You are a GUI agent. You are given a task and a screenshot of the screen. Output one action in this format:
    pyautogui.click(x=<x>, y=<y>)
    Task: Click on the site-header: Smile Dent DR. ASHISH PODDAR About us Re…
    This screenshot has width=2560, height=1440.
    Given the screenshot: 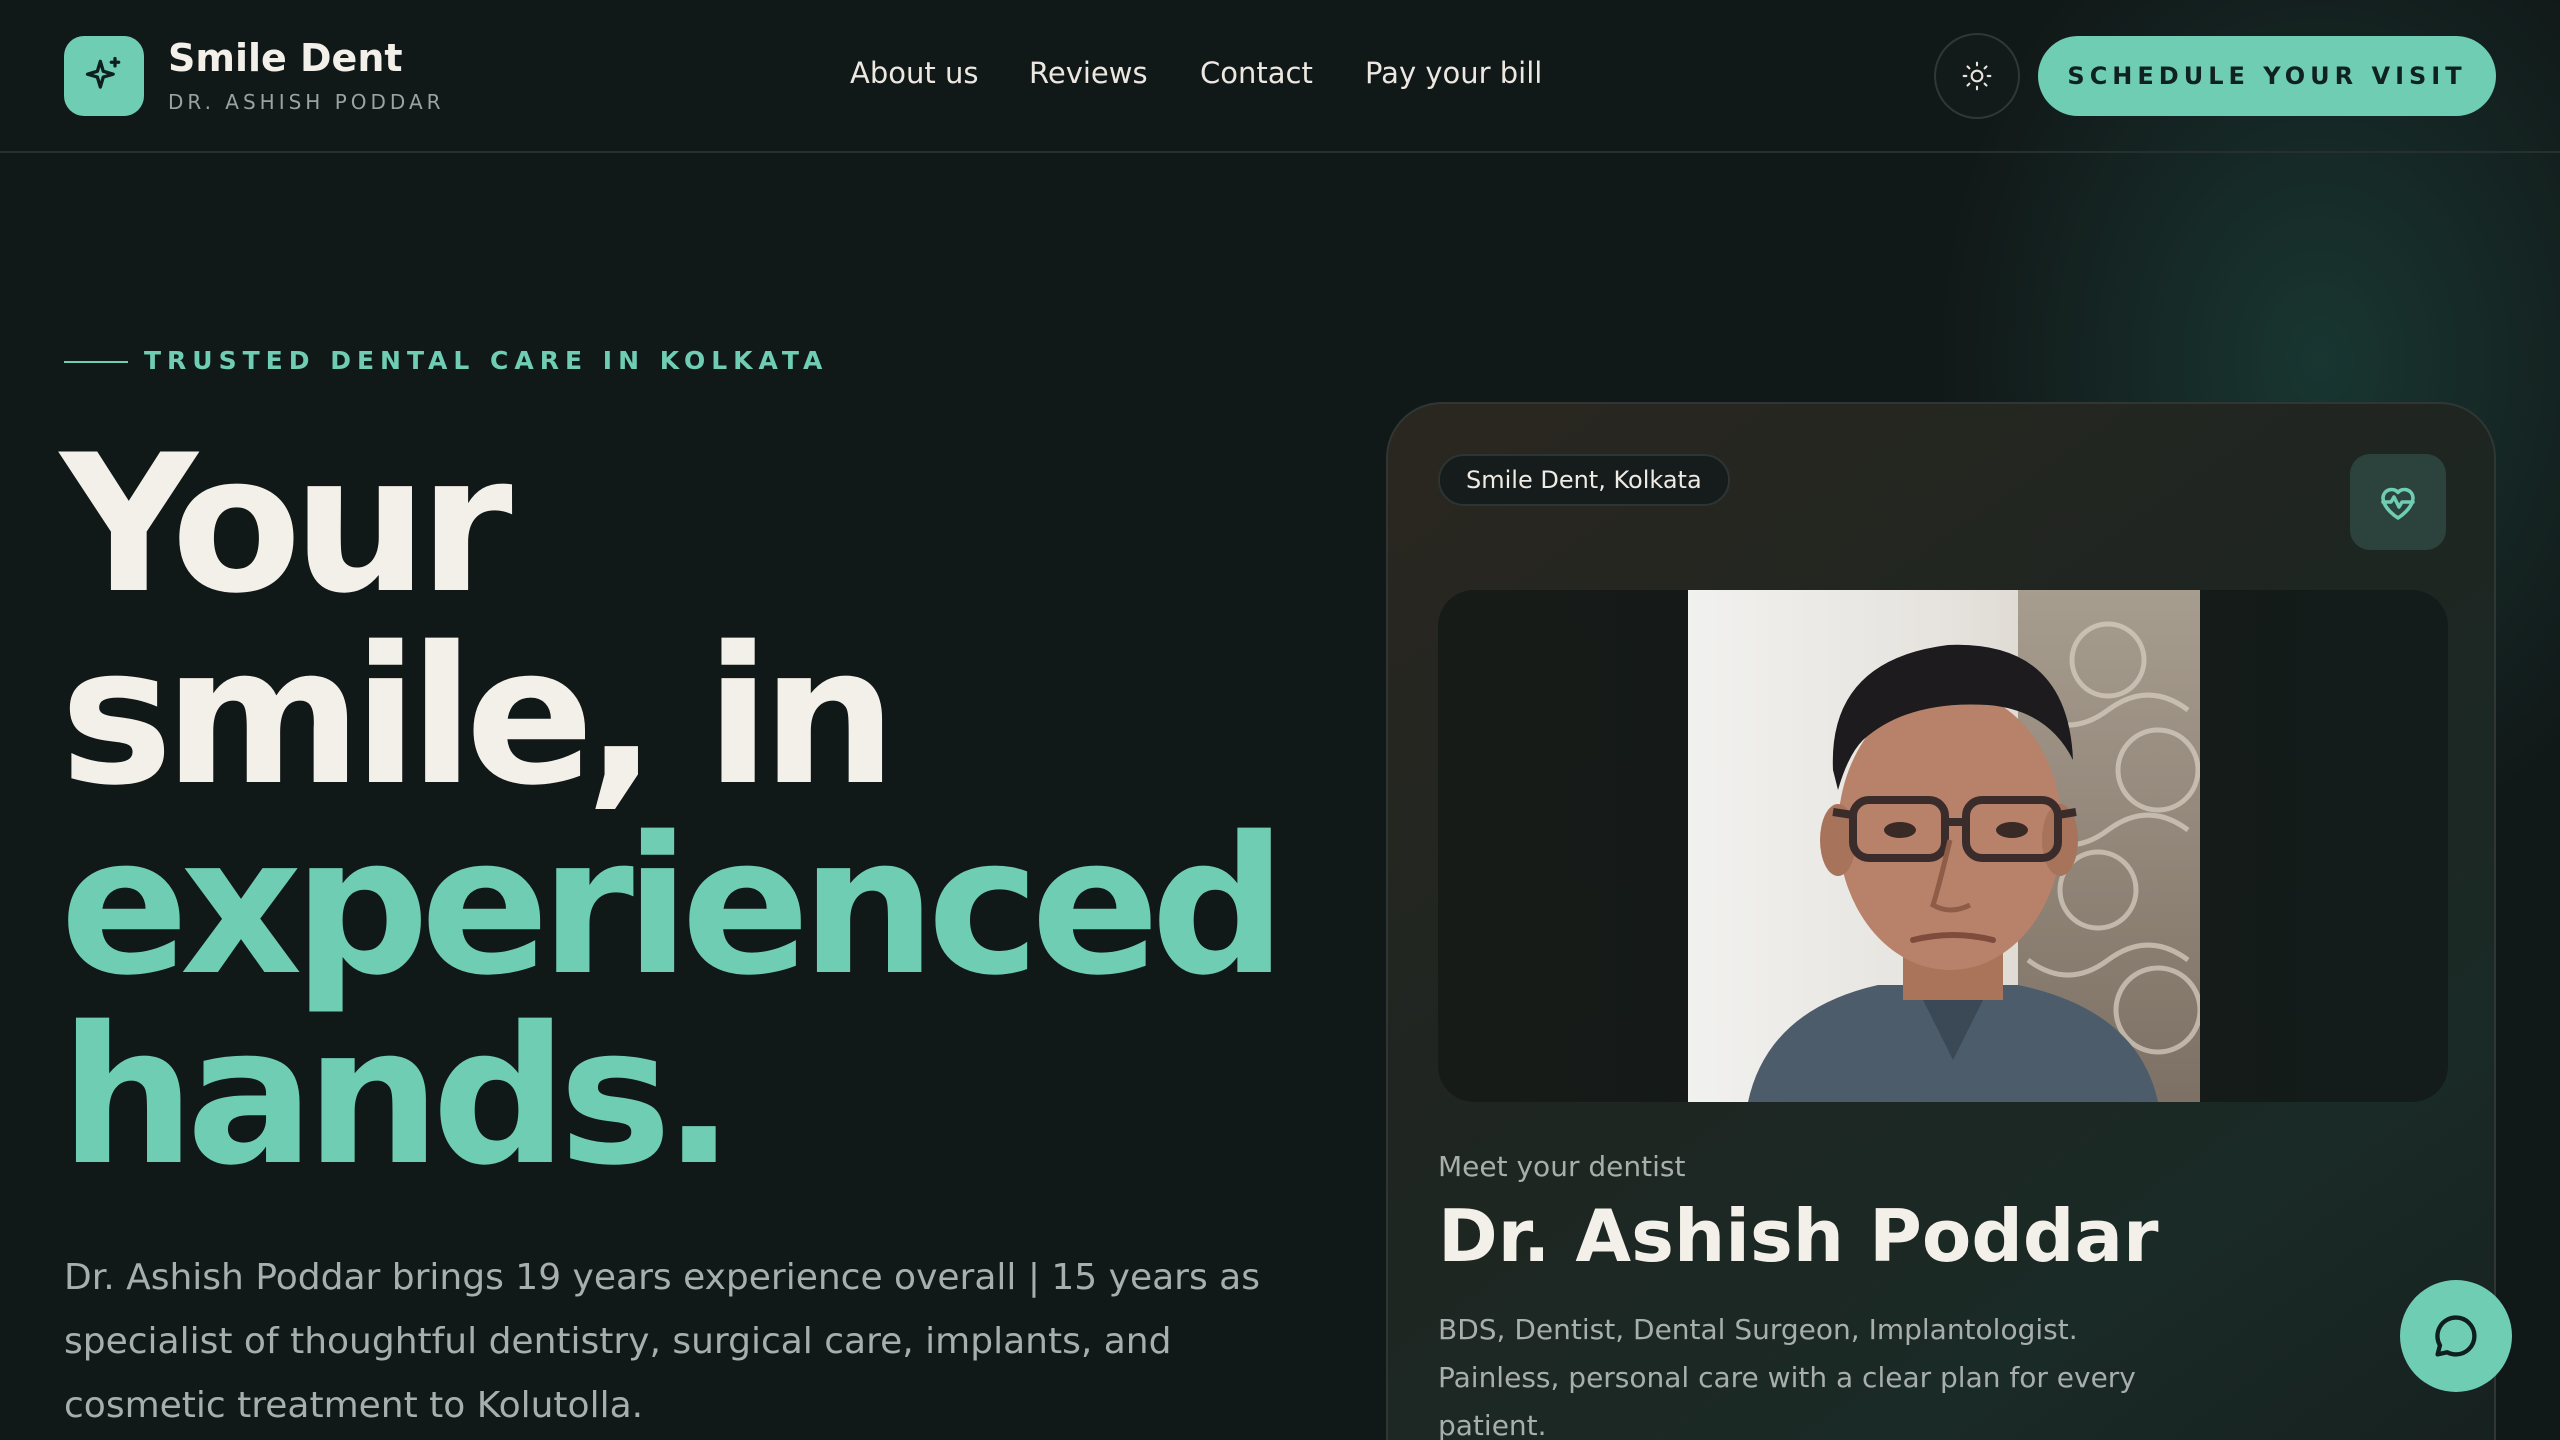 What is the action you would take?
    pyautogui.click(x=1280, y=76)
    